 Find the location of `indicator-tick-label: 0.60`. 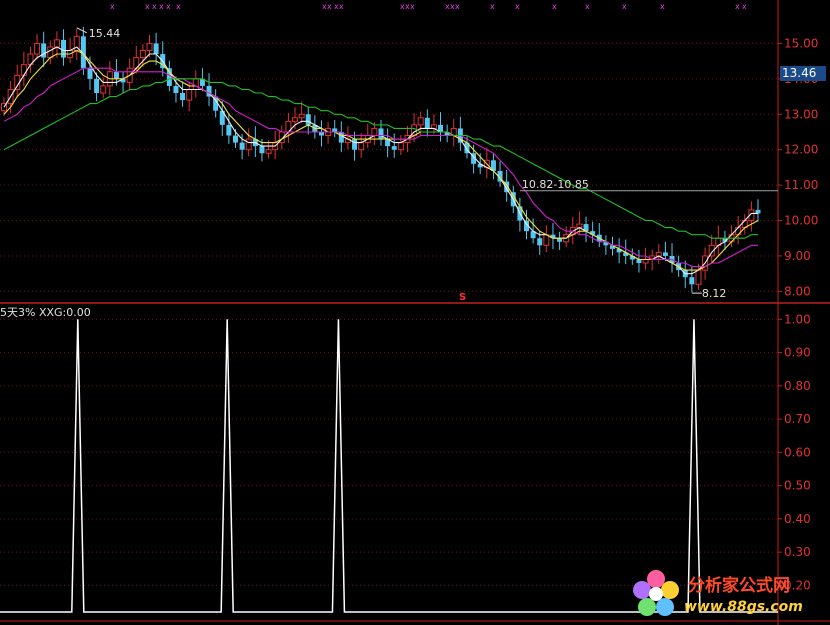

indicator-tick-label: 0.60 is located at coordinates (797, 452).